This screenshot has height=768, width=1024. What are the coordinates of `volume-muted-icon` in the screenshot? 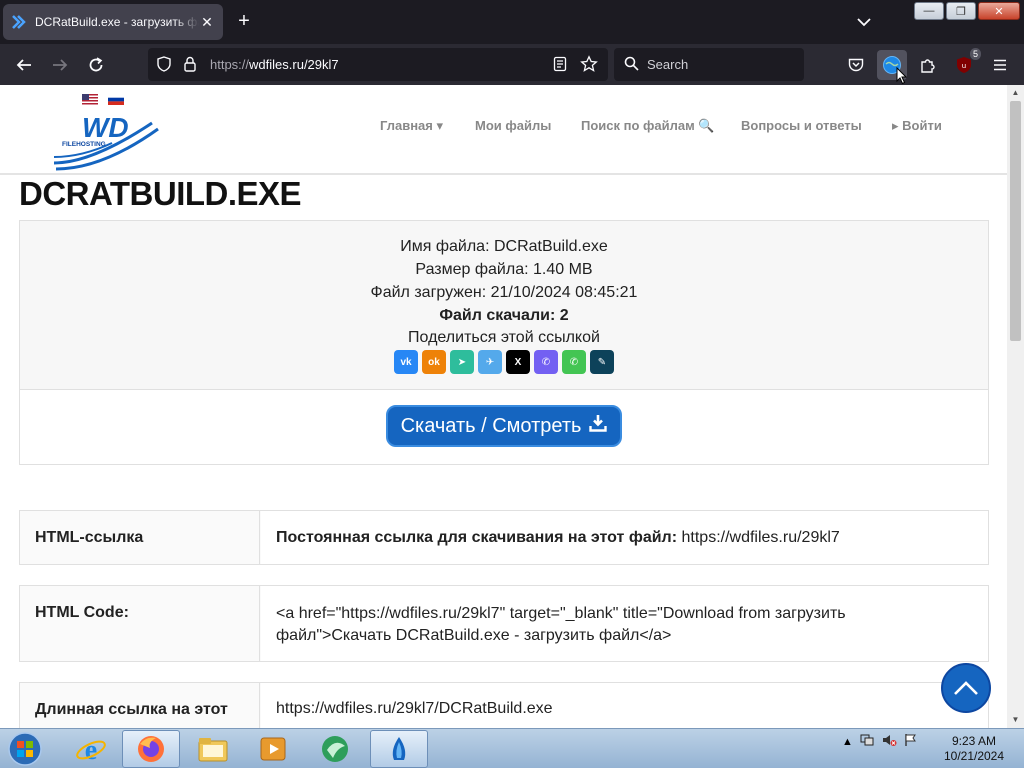 It's located at (889, 741).